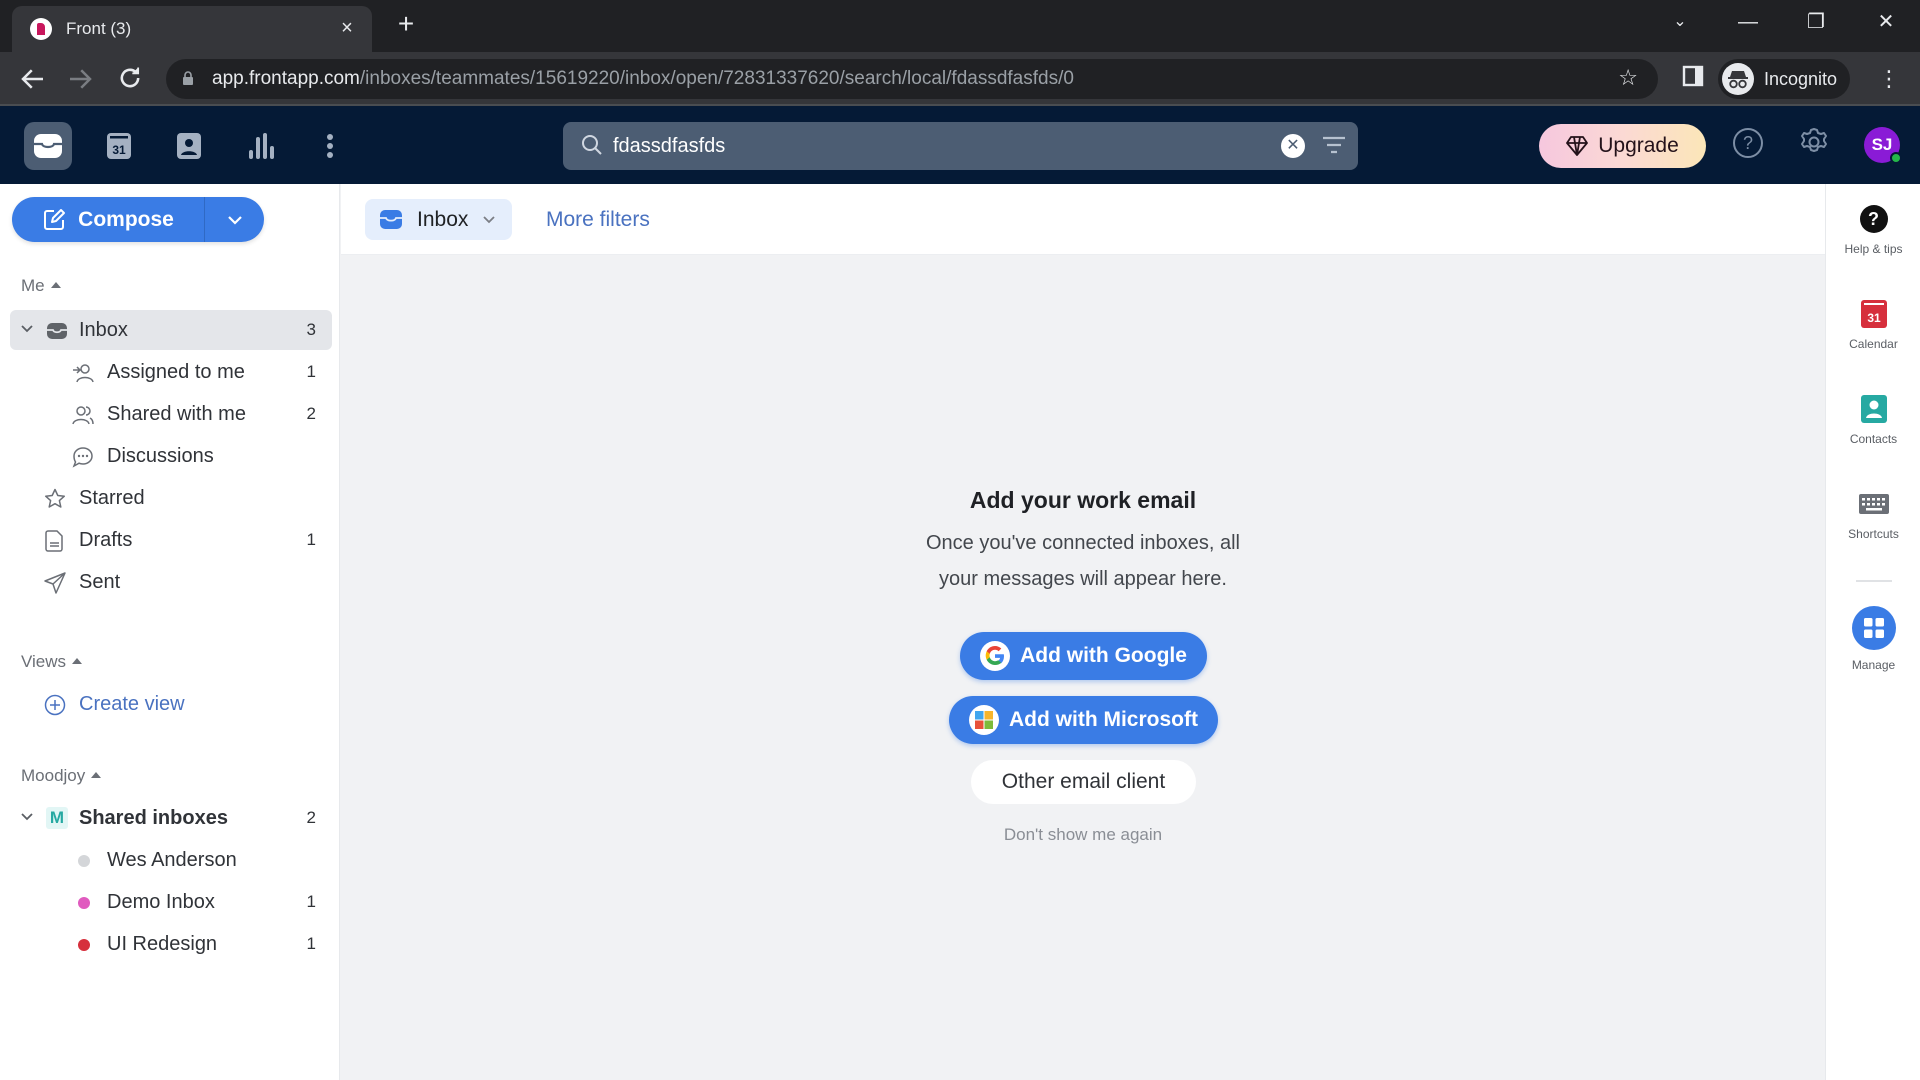 This screenshot has width=1920, height=1080. What do you see at coordinates (960, 26) in the screenshot?
I see `browser-tab-strip: Front (3) × + ⌄ — ❐ ✕` at bounding box center [960, 26].